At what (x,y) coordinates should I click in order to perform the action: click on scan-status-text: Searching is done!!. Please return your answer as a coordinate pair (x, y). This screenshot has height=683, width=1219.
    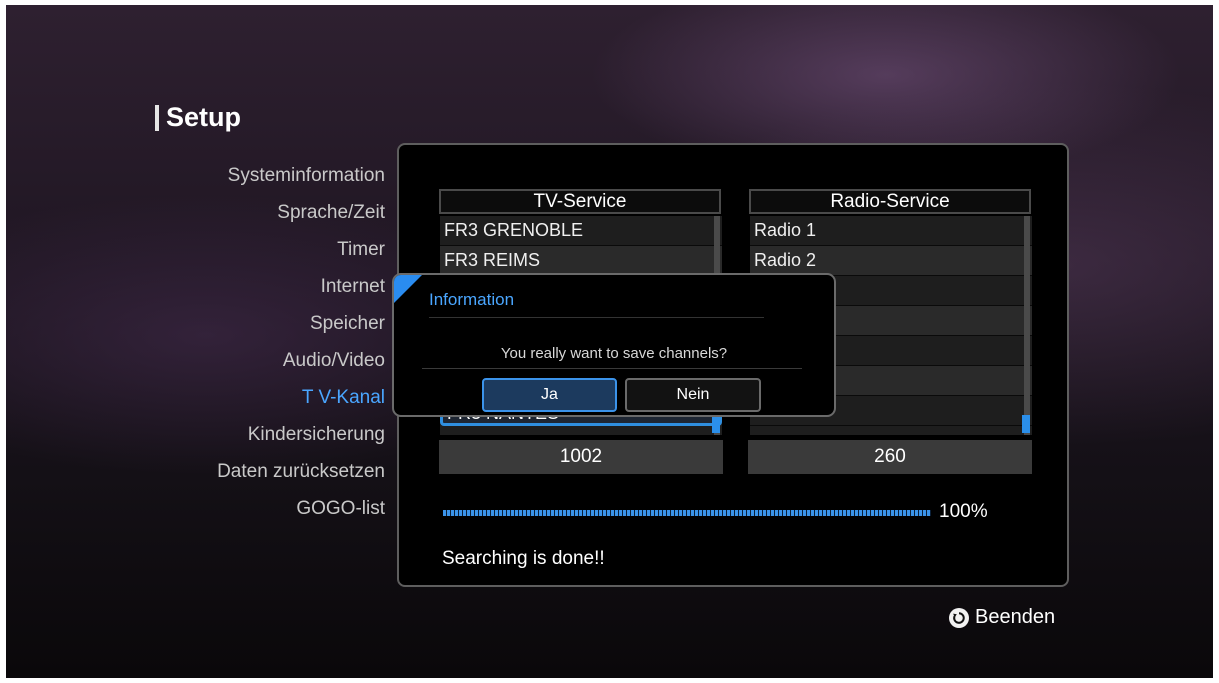
    Looking at the image, I should click on (523, 558).